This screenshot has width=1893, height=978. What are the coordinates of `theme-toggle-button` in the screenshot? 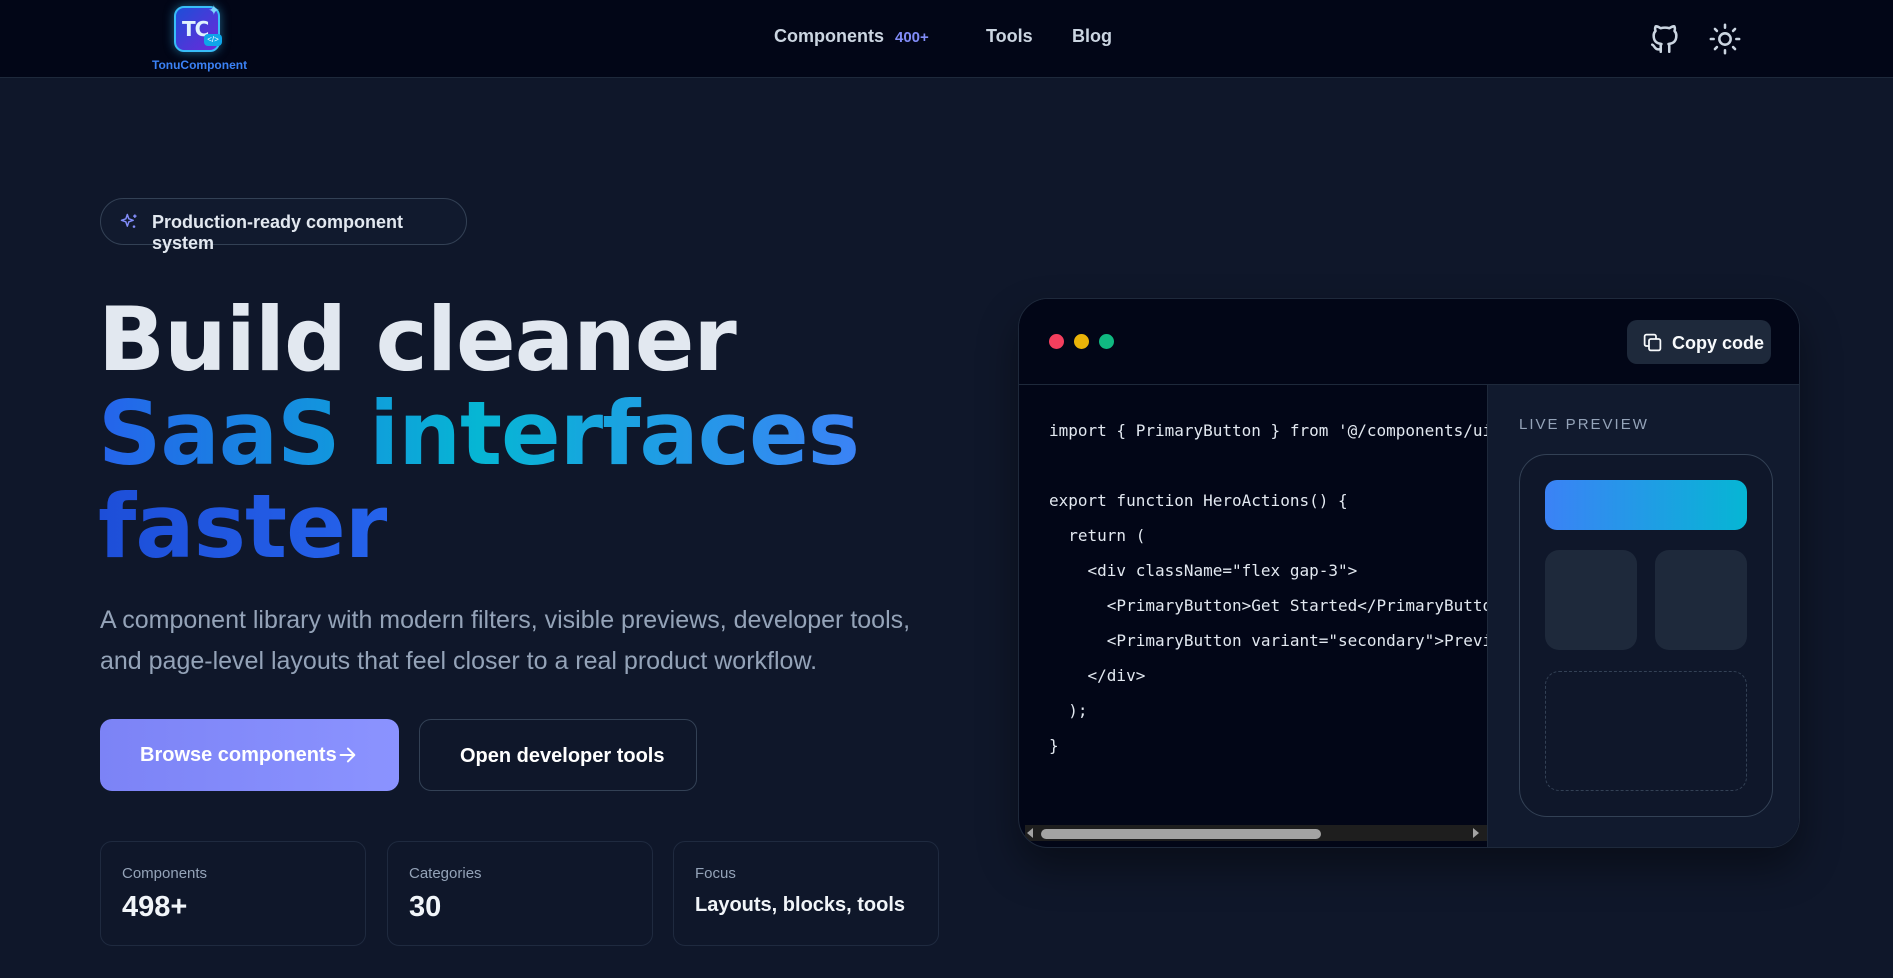 It's located at (1725, 39).